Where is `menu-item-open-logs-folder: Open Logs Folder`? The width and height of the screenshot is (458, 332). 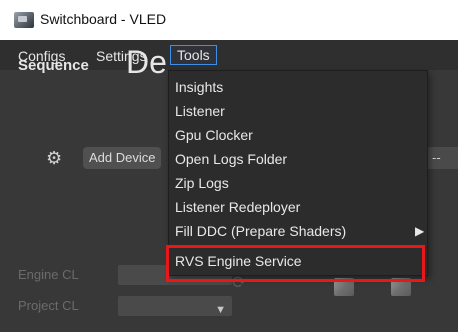 menu-item-open-logs-folder: Open Logs Folder is located at coordinates (231, 159).